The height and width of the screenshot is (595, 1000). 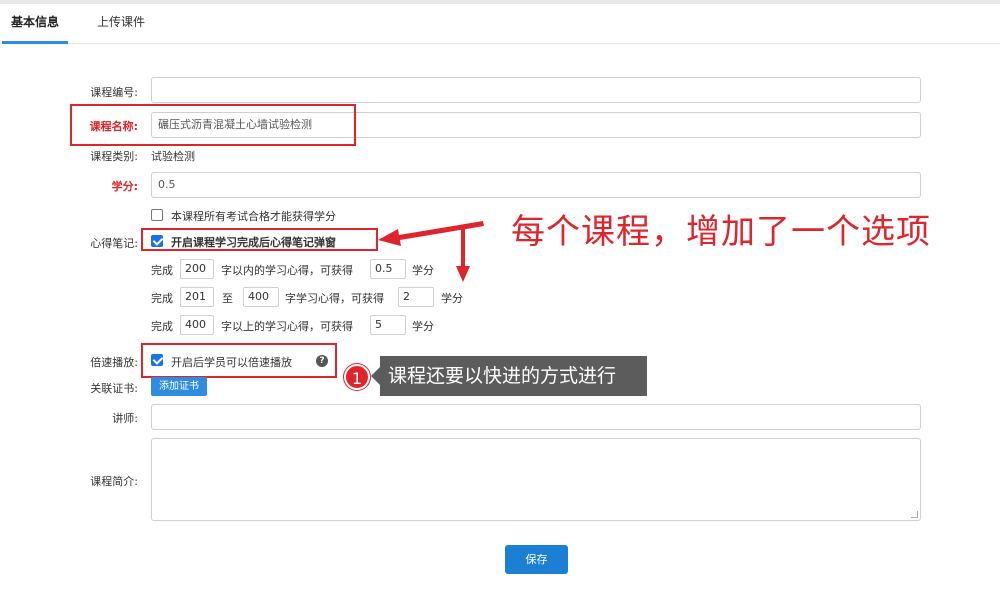 What do you see at coordinates (179, 386) in the screenshot?
I see `add-certificate-button: 添加证书` at bounding box center [179, 386].